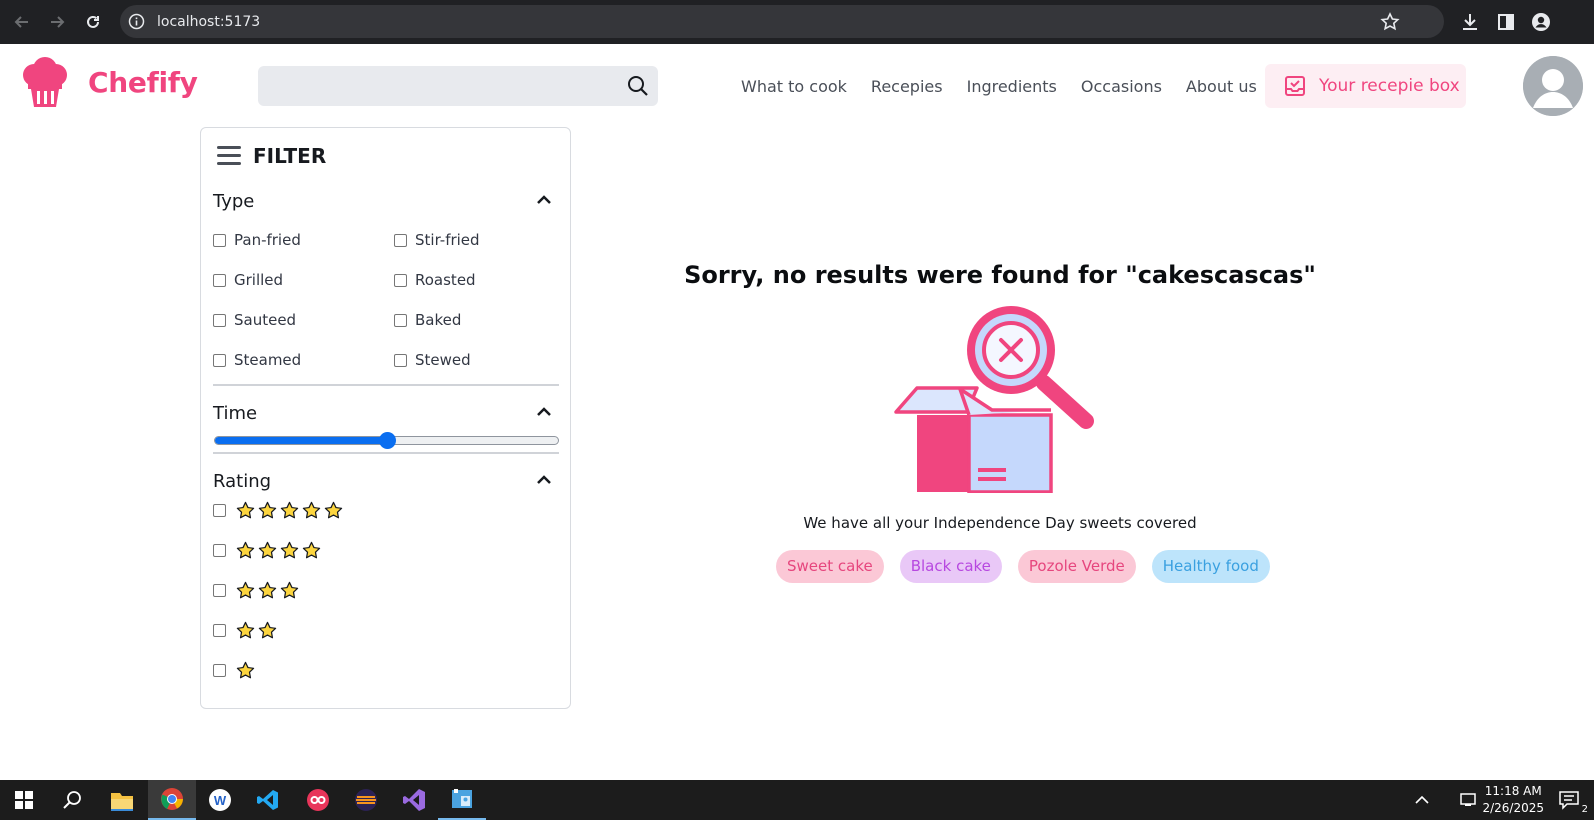 The width and height of the screenshot is (1594, 820). What do you see at coordinates (830, 566) in the screenshot?
I see `tag-sweet-cake: Sweet cake` at bounding box center [830, 566].